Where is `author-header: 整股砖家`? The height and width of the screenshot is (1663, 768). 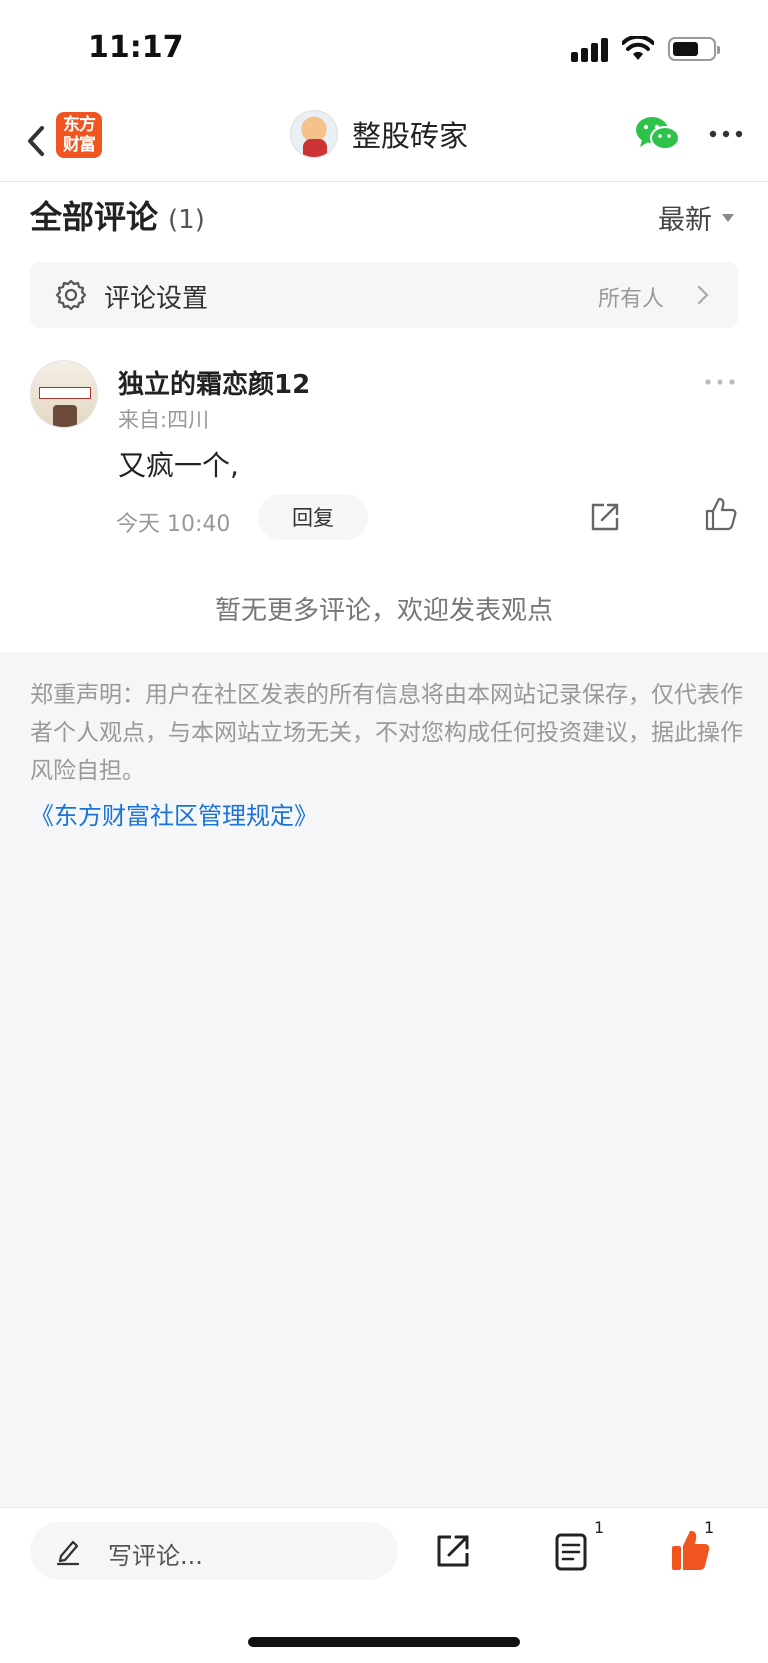 author-header: 整股砖家 is located at coordinates (379, 134).